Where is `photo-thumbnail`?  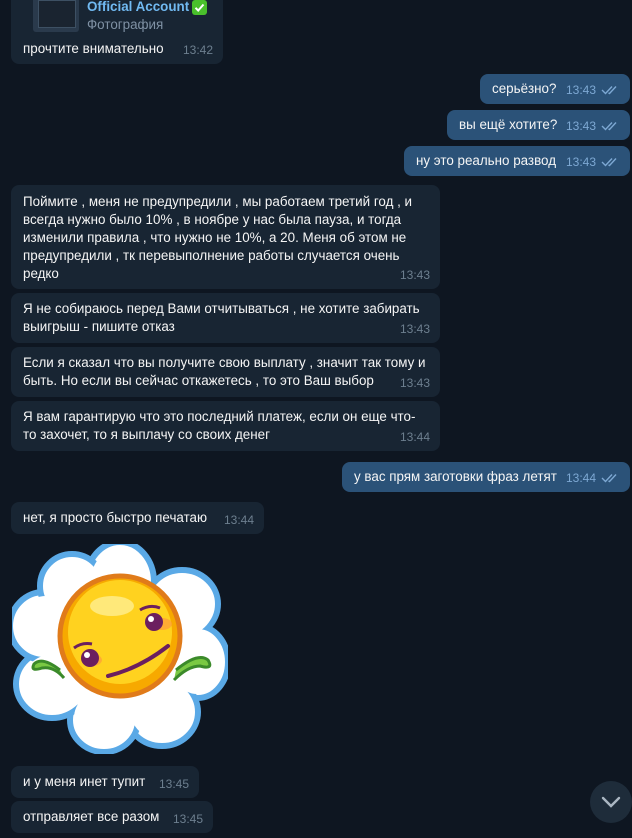
photo-thumbnail is located at coordinates (56, 16).